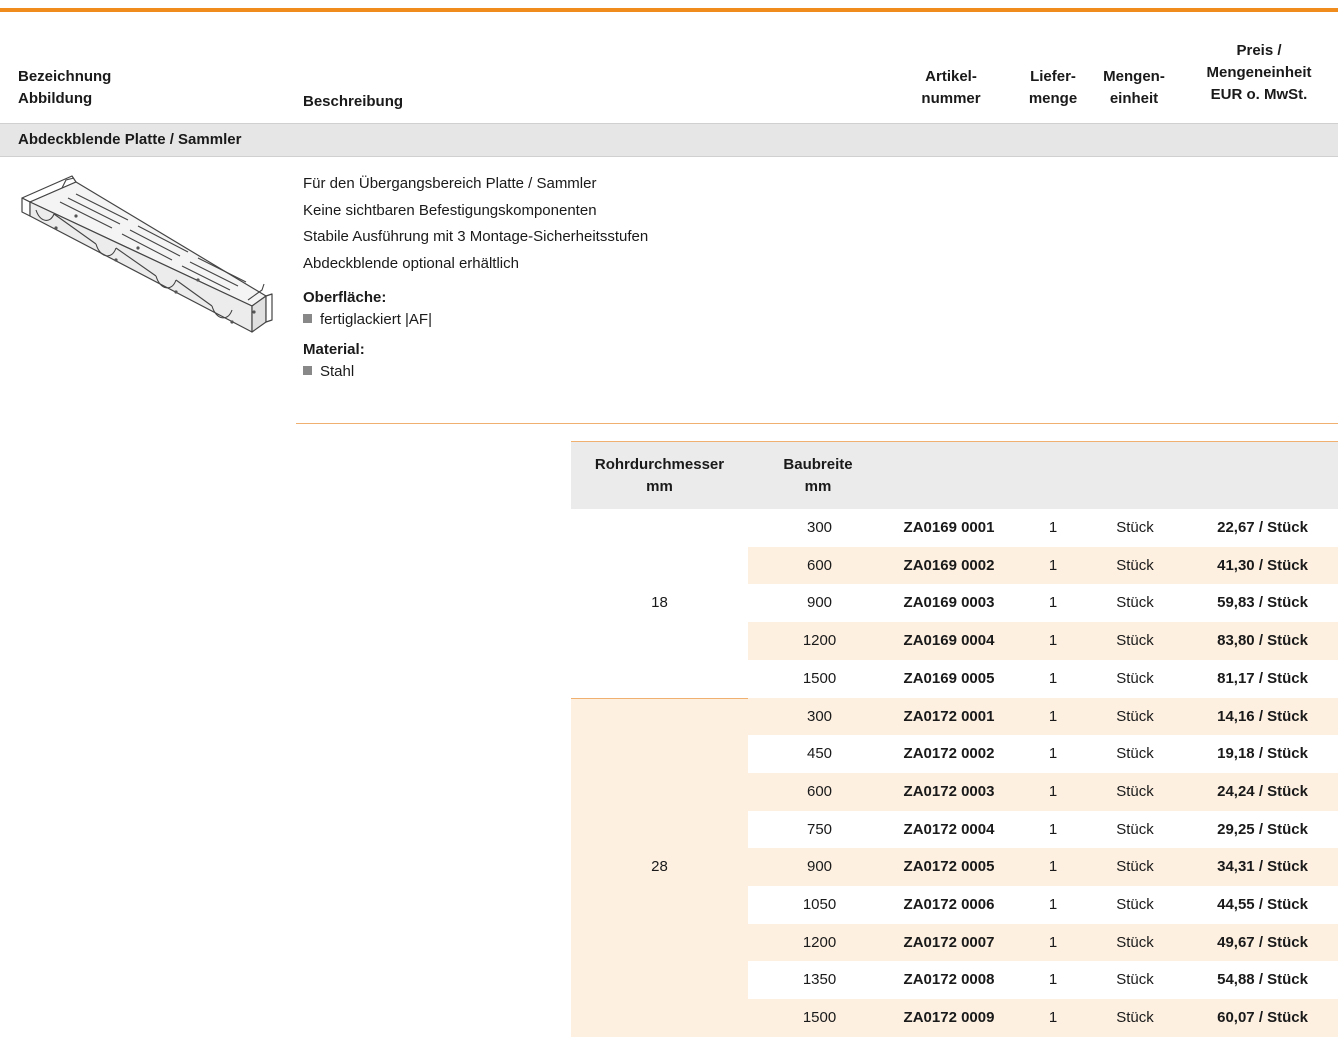 This screenshot has width=1338, height=1037. Describe the element at coordinates (1262, 603) in the screenshot. I see `price-cell: 59,83 / Stück` at that location.